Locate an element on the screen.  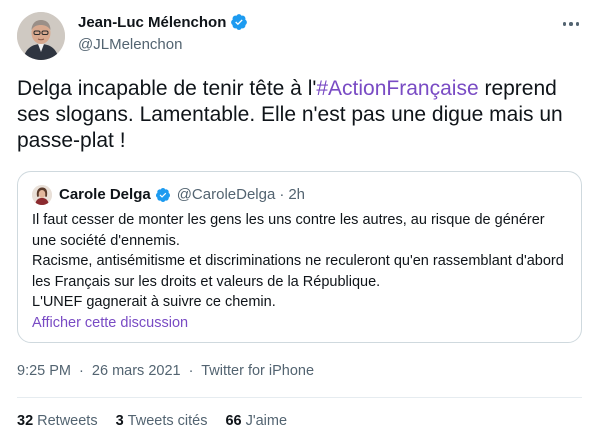
quoted-header: Carole Delga @CaroleDelga · 2h is located at coordinates (182, 194).